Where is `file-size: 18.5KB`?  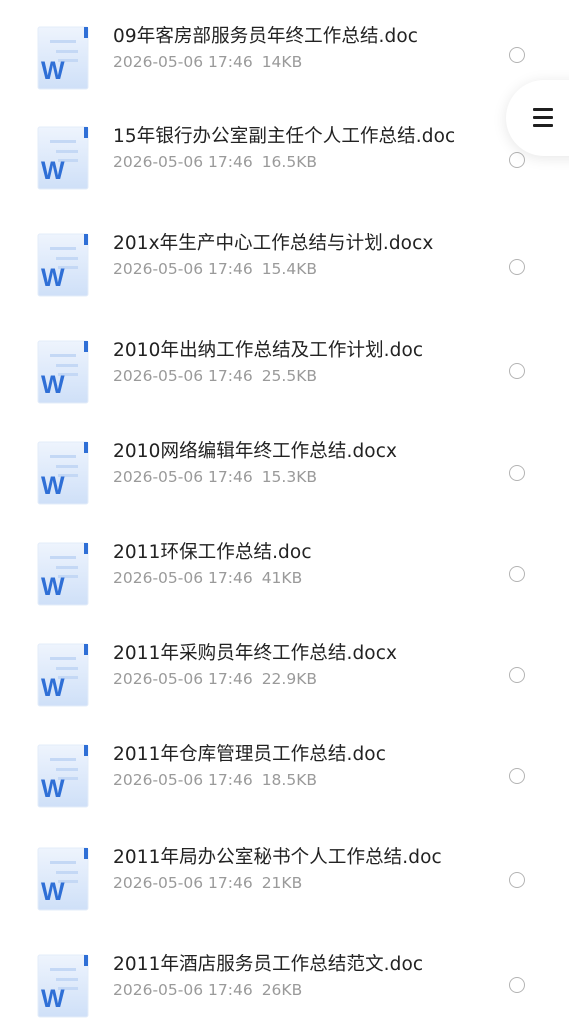 file-size: 18.5KB is located at coordinates (289, 780).